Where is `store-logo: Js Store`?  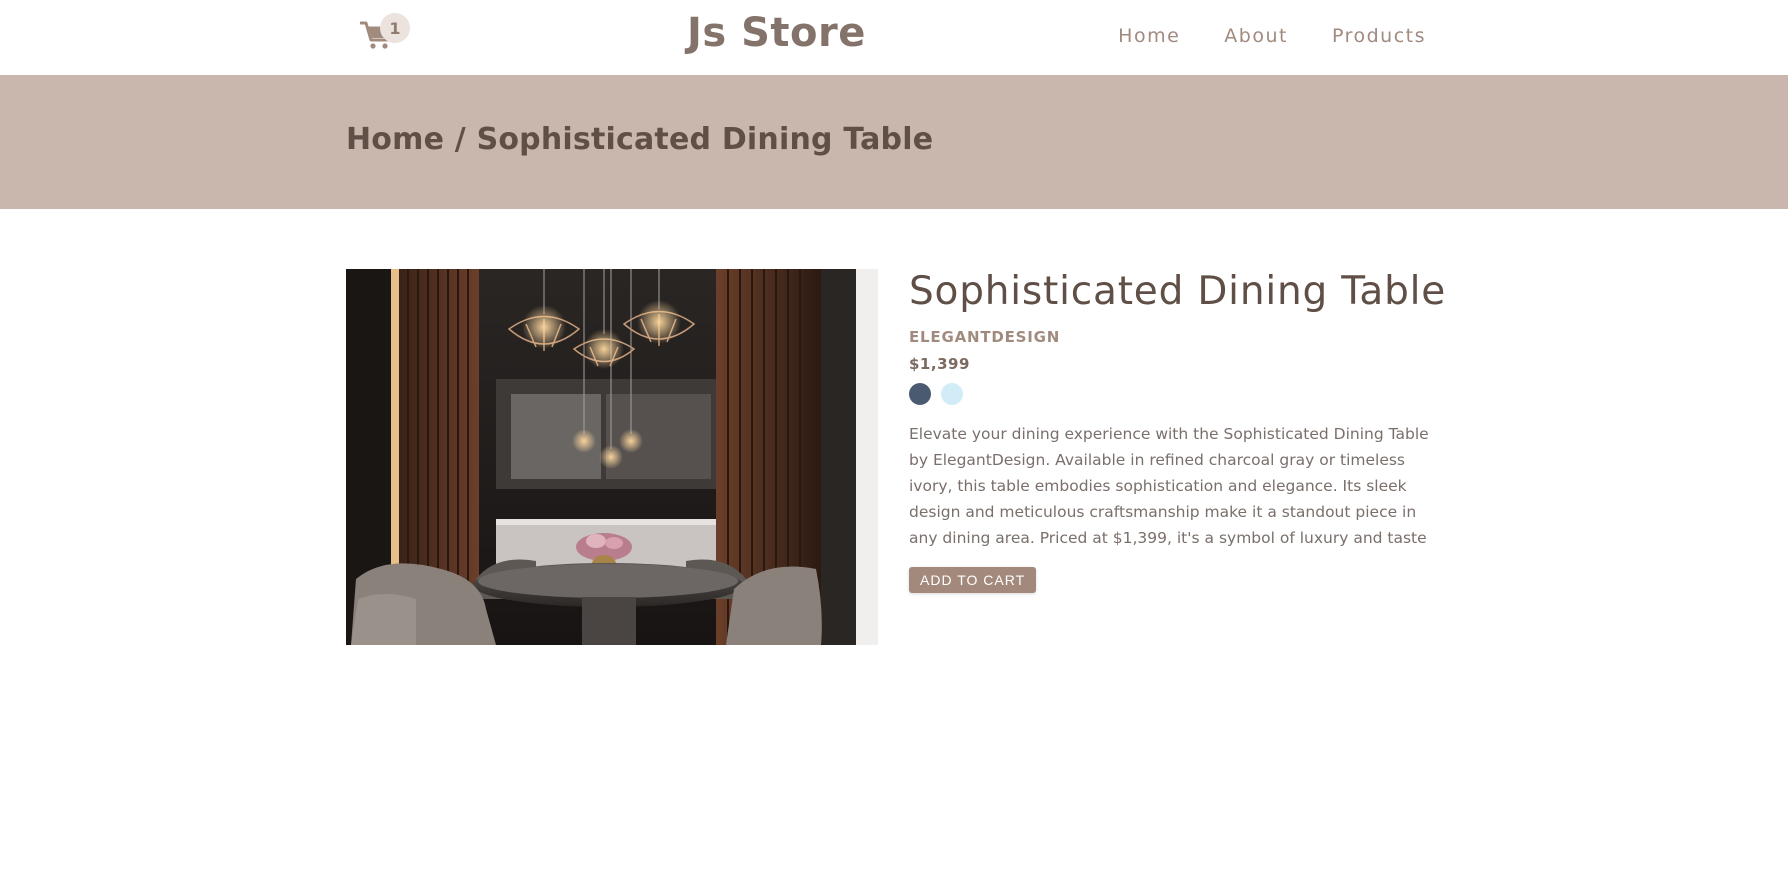 store-logo: Js Store is located at coordinates (776, 33).